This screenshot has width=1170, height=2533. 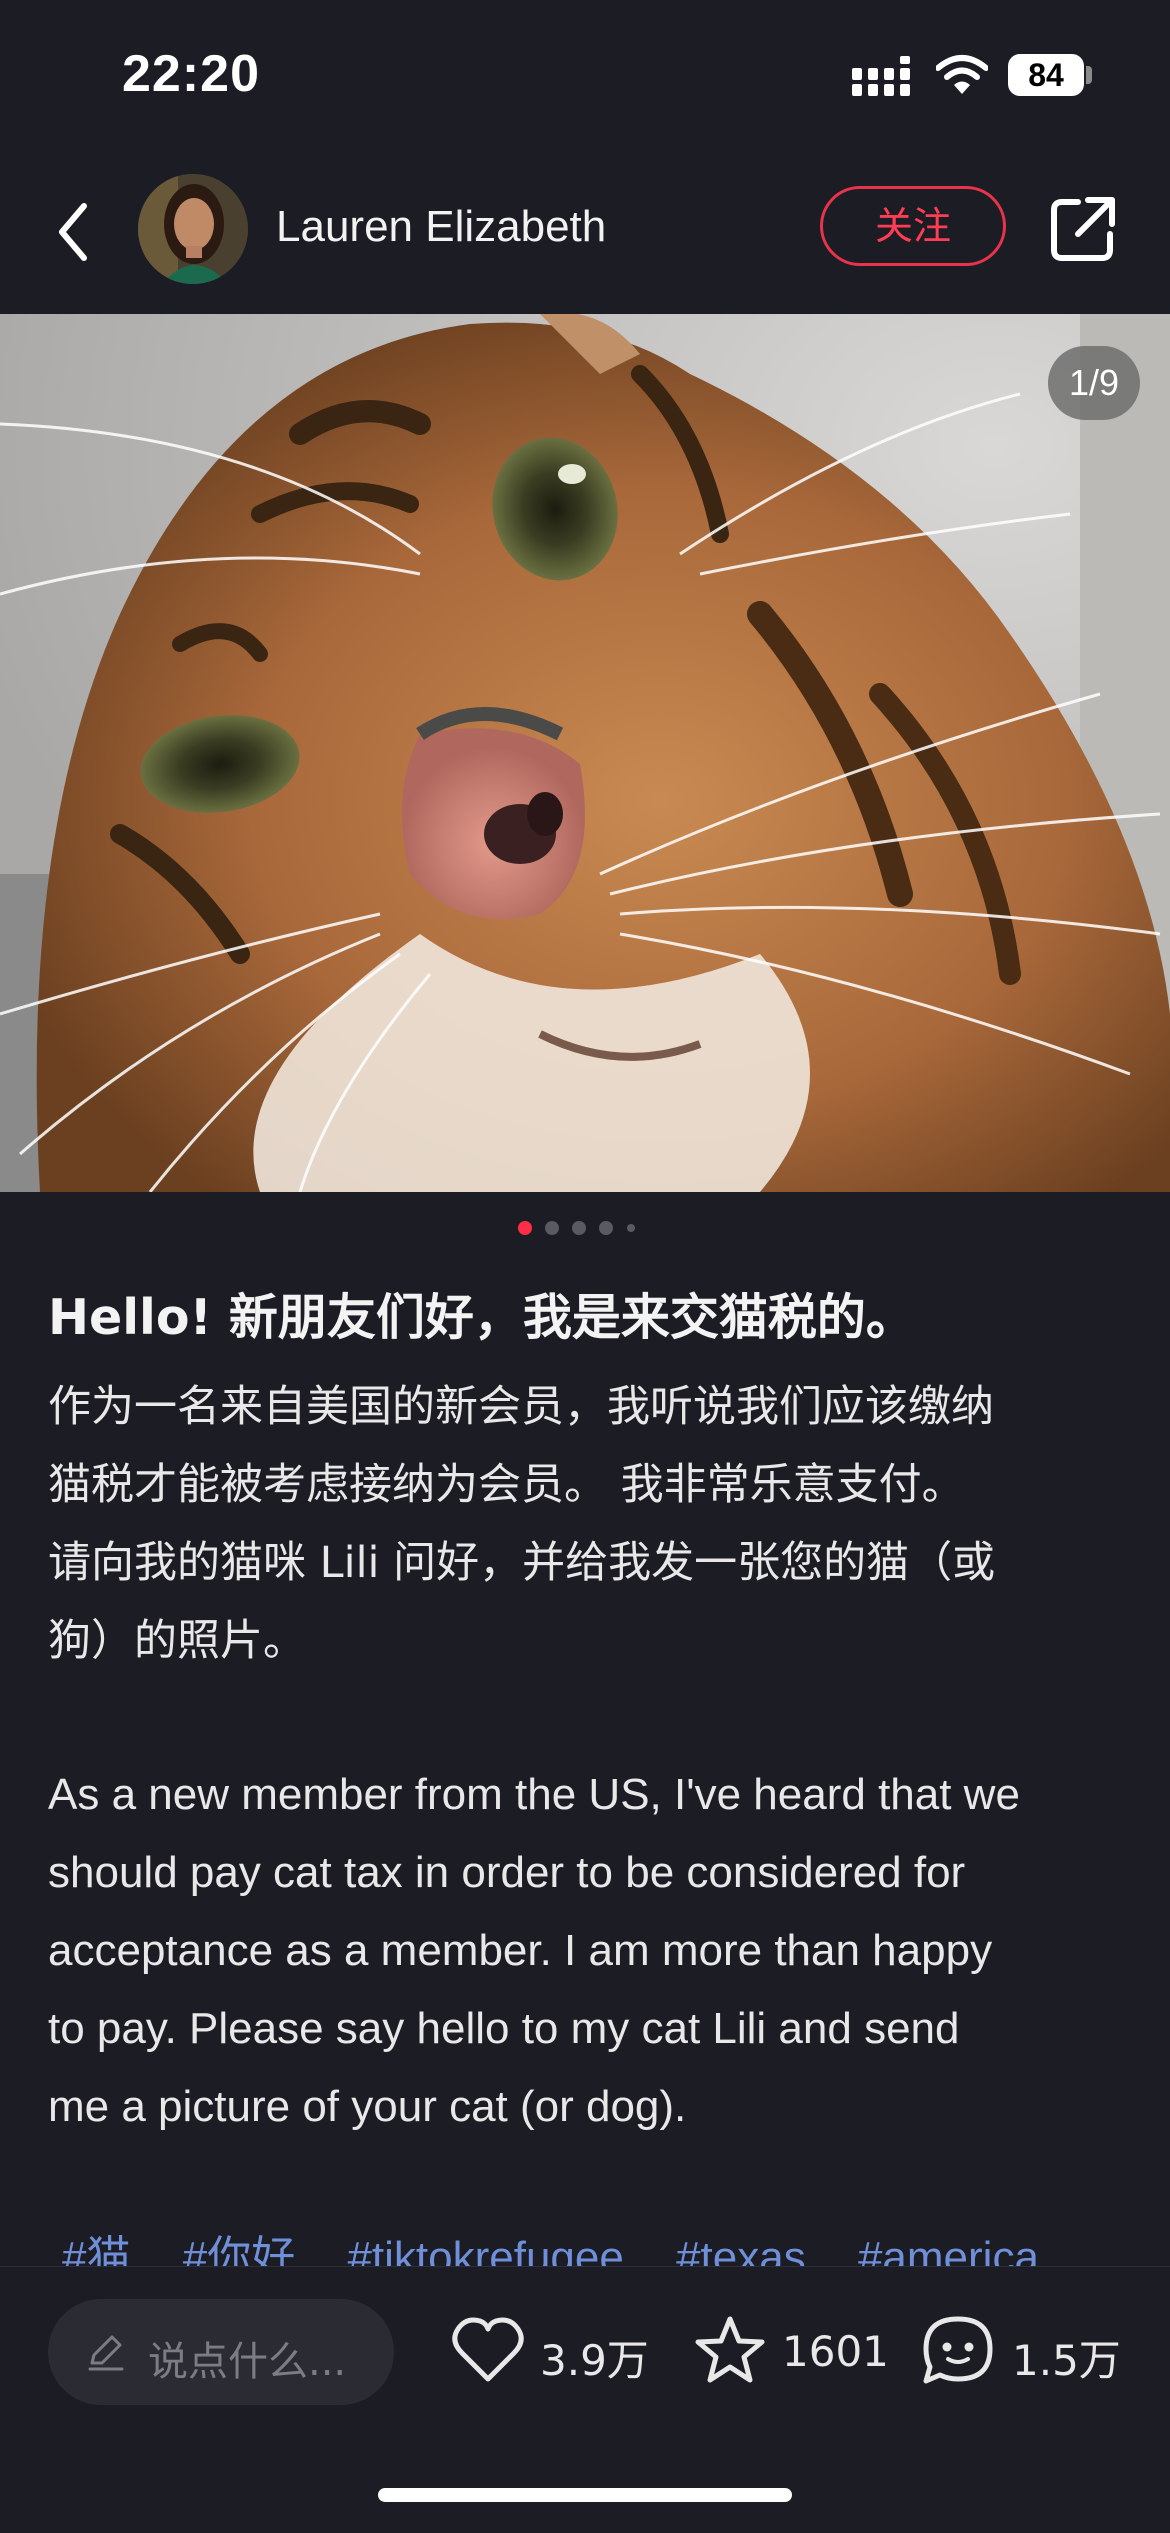 What do you see at coordinates (741, 2247) in the screenshot?
I see `hashtag-link: #texas` at bounding box center [741, 2247].